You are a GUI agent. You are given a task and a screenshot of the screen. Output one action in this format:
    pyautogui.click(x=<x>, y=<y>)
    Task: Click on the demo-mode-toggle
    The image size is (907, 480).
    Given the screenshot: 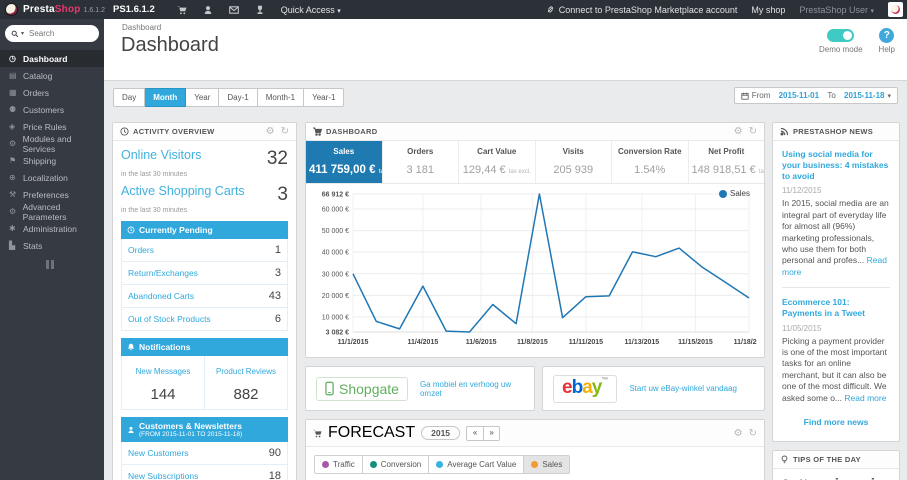 What is the action you would take?
    pyautogui.click(x=841, y=35)
    